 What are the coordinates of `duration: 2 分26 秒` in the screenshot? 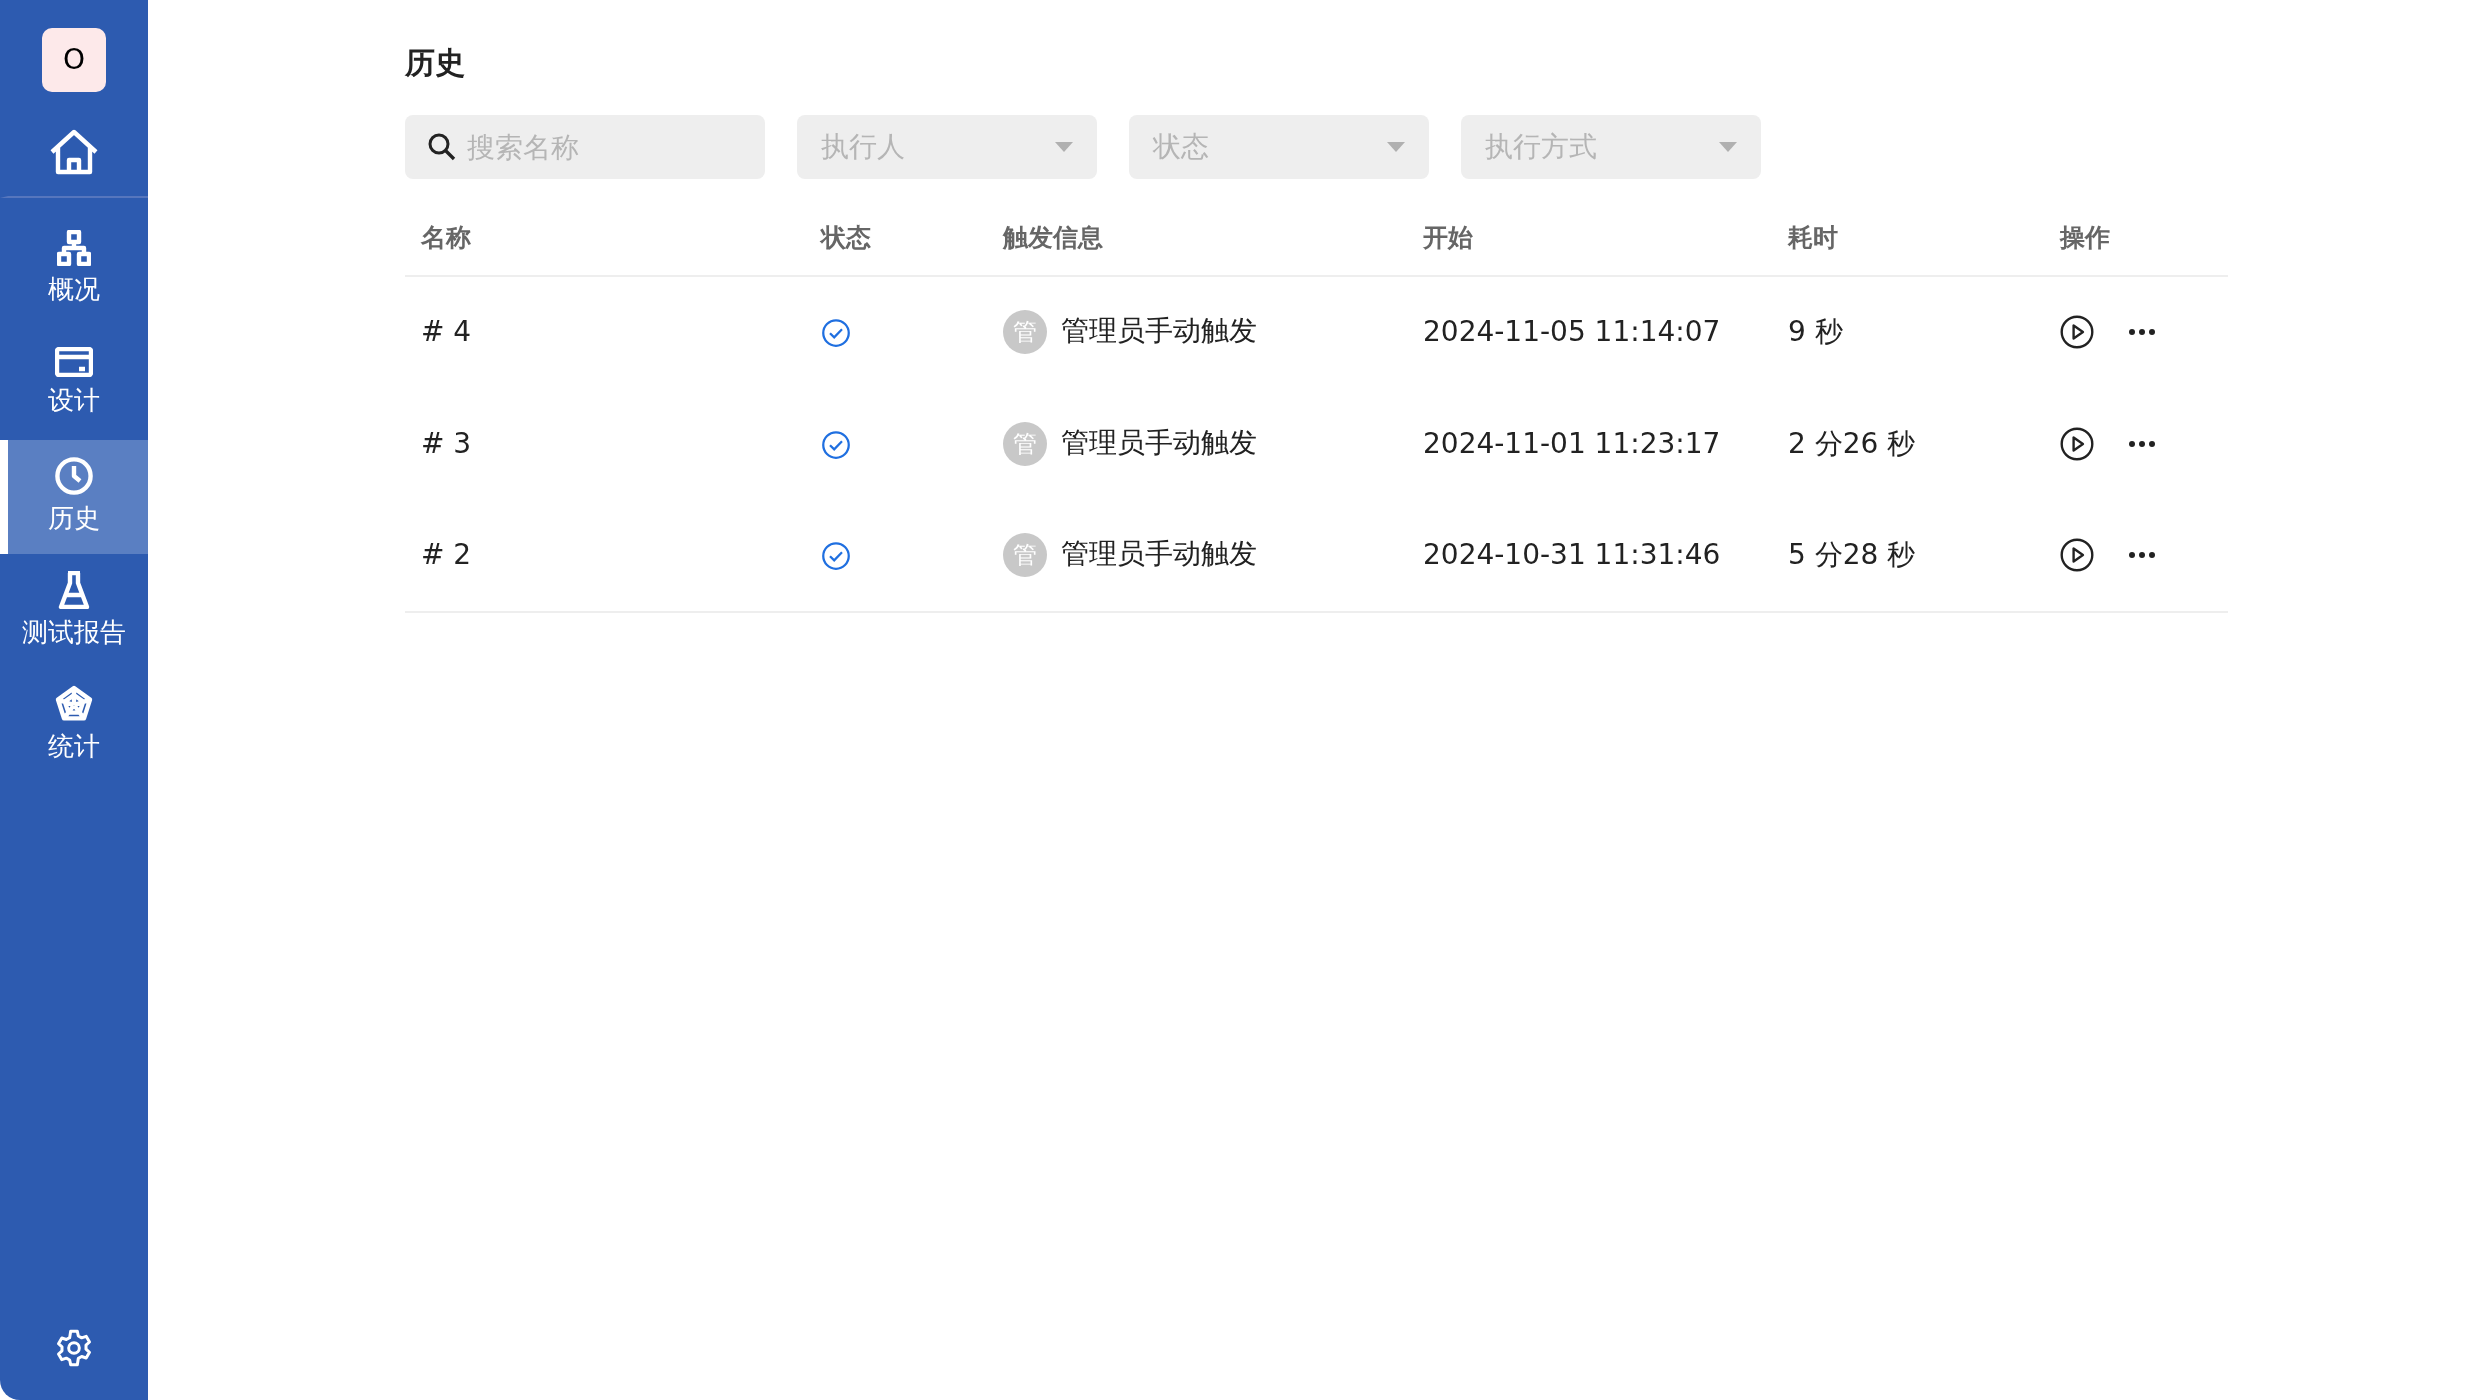 It's located at (1852, 443).